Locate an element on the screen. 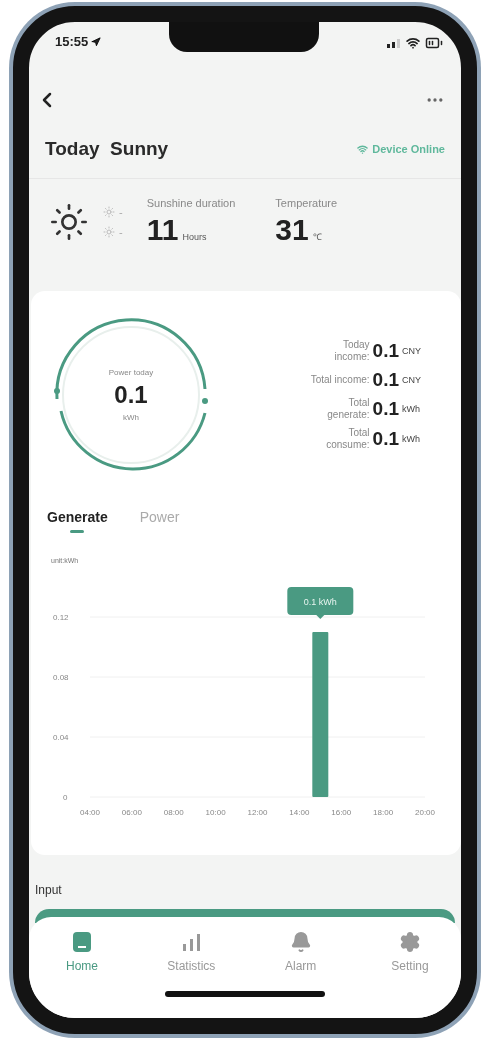  nav-tab: Home is located at coordinates (82, 952).